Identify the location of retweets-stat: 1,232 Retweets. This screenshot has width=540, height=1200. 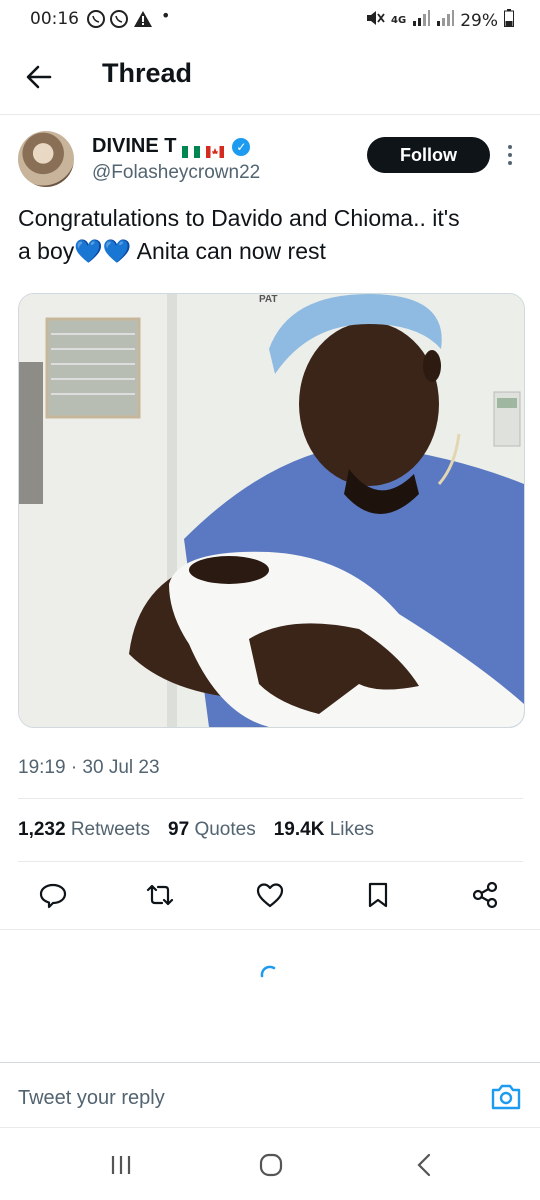
(84, 830).